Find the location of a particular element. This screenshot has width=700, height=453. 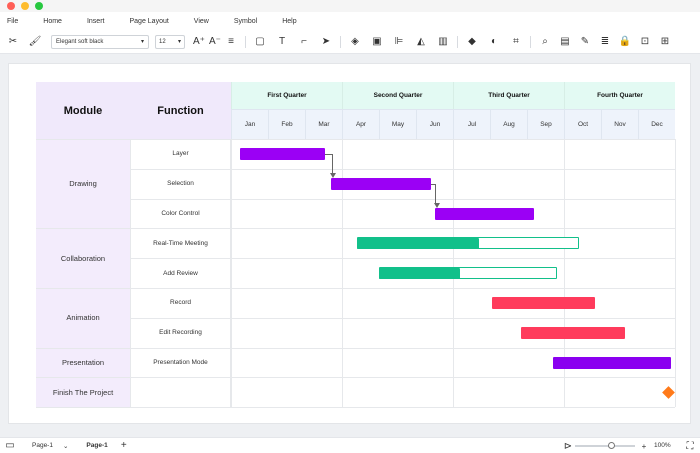

cut-icon: ✂ is located at coordinates (13, 42).